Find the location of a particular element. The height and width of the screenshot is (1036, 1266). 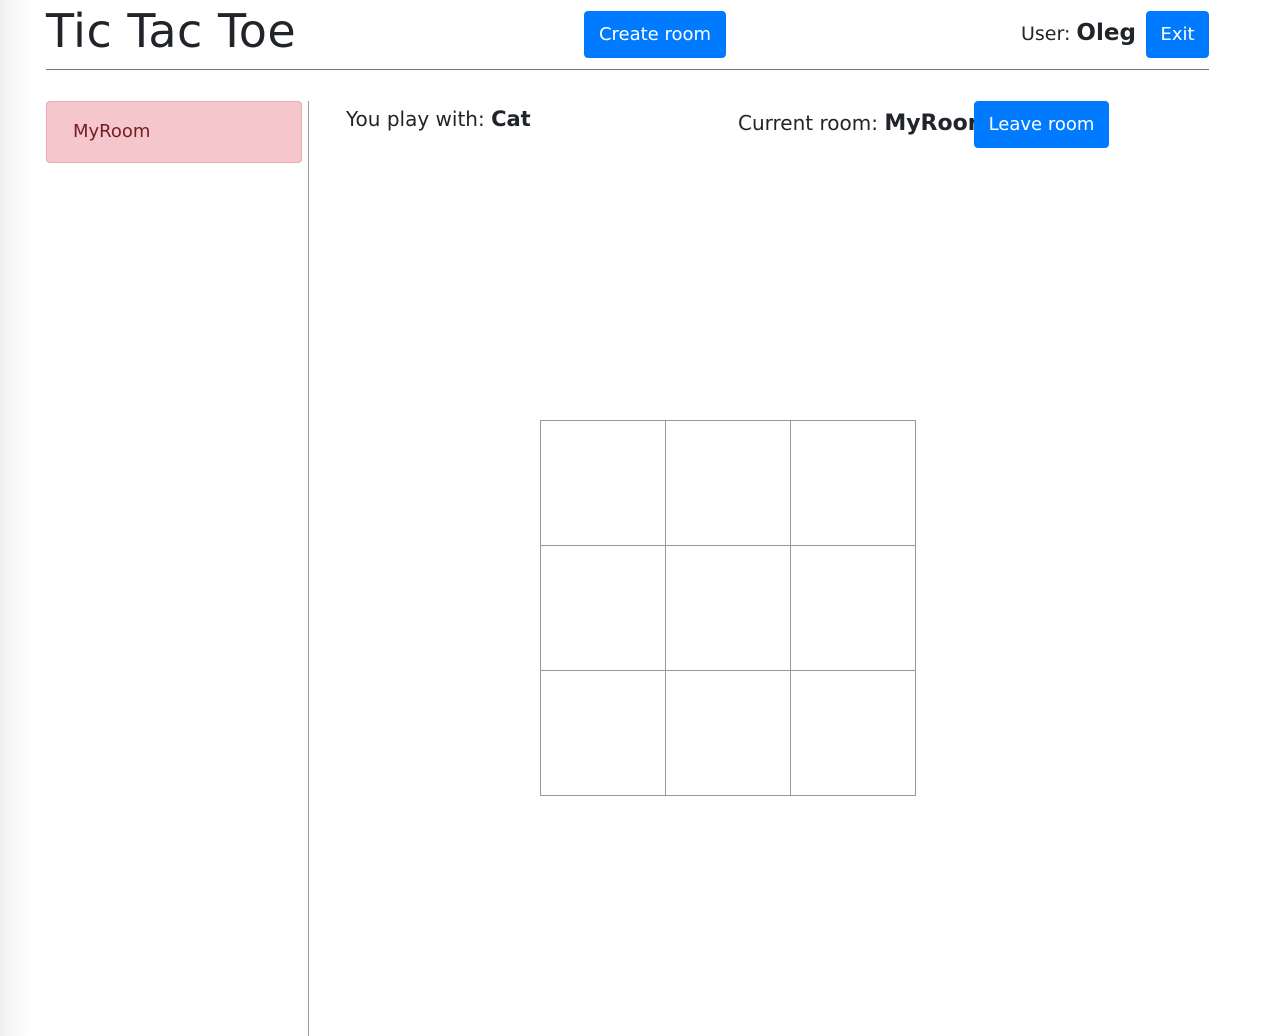

opponent-name: Cat is located at coordinates (511, 119).